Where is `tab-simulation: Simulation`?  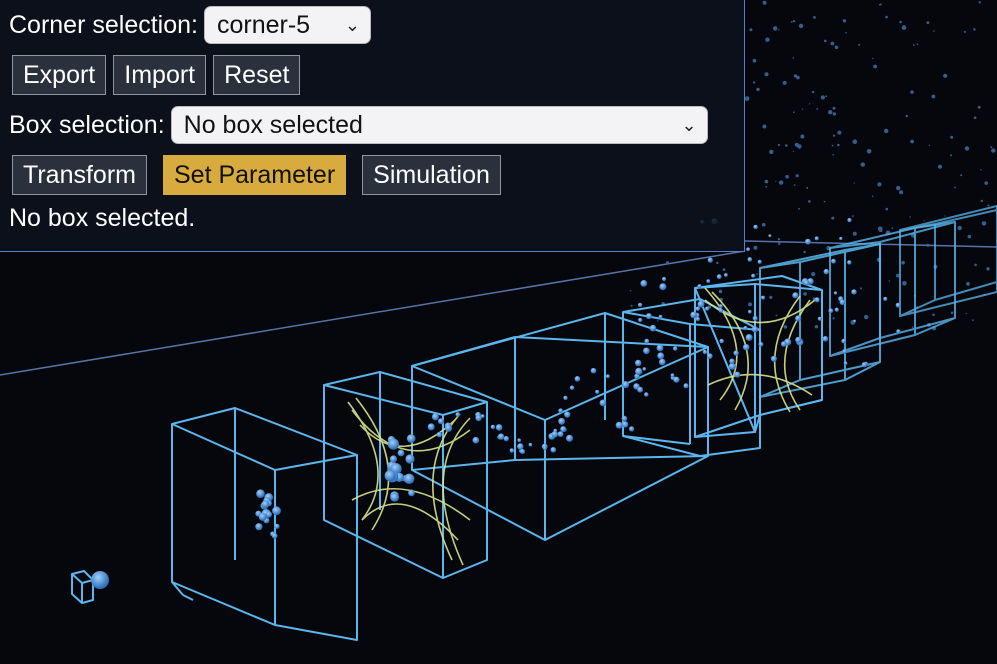 tab-simulation: Simulation is located at coordinates (431, 175).